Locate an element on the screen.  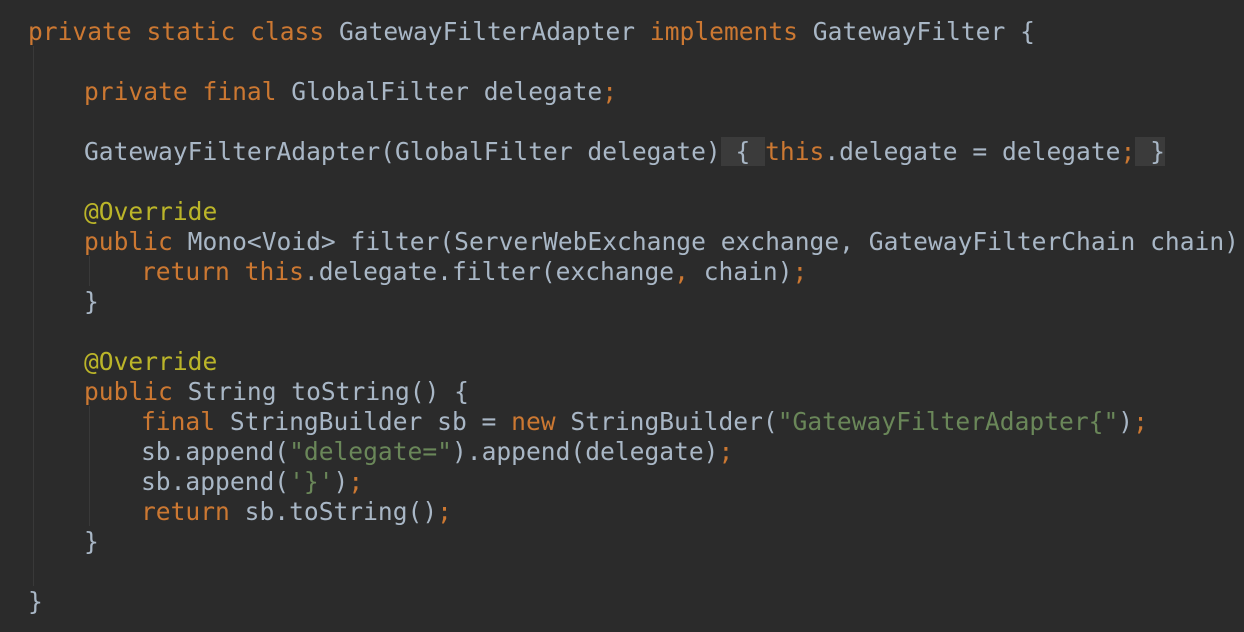
string-literal: "GatewayFilterAdapter{" is located at coordinates (948, 421).